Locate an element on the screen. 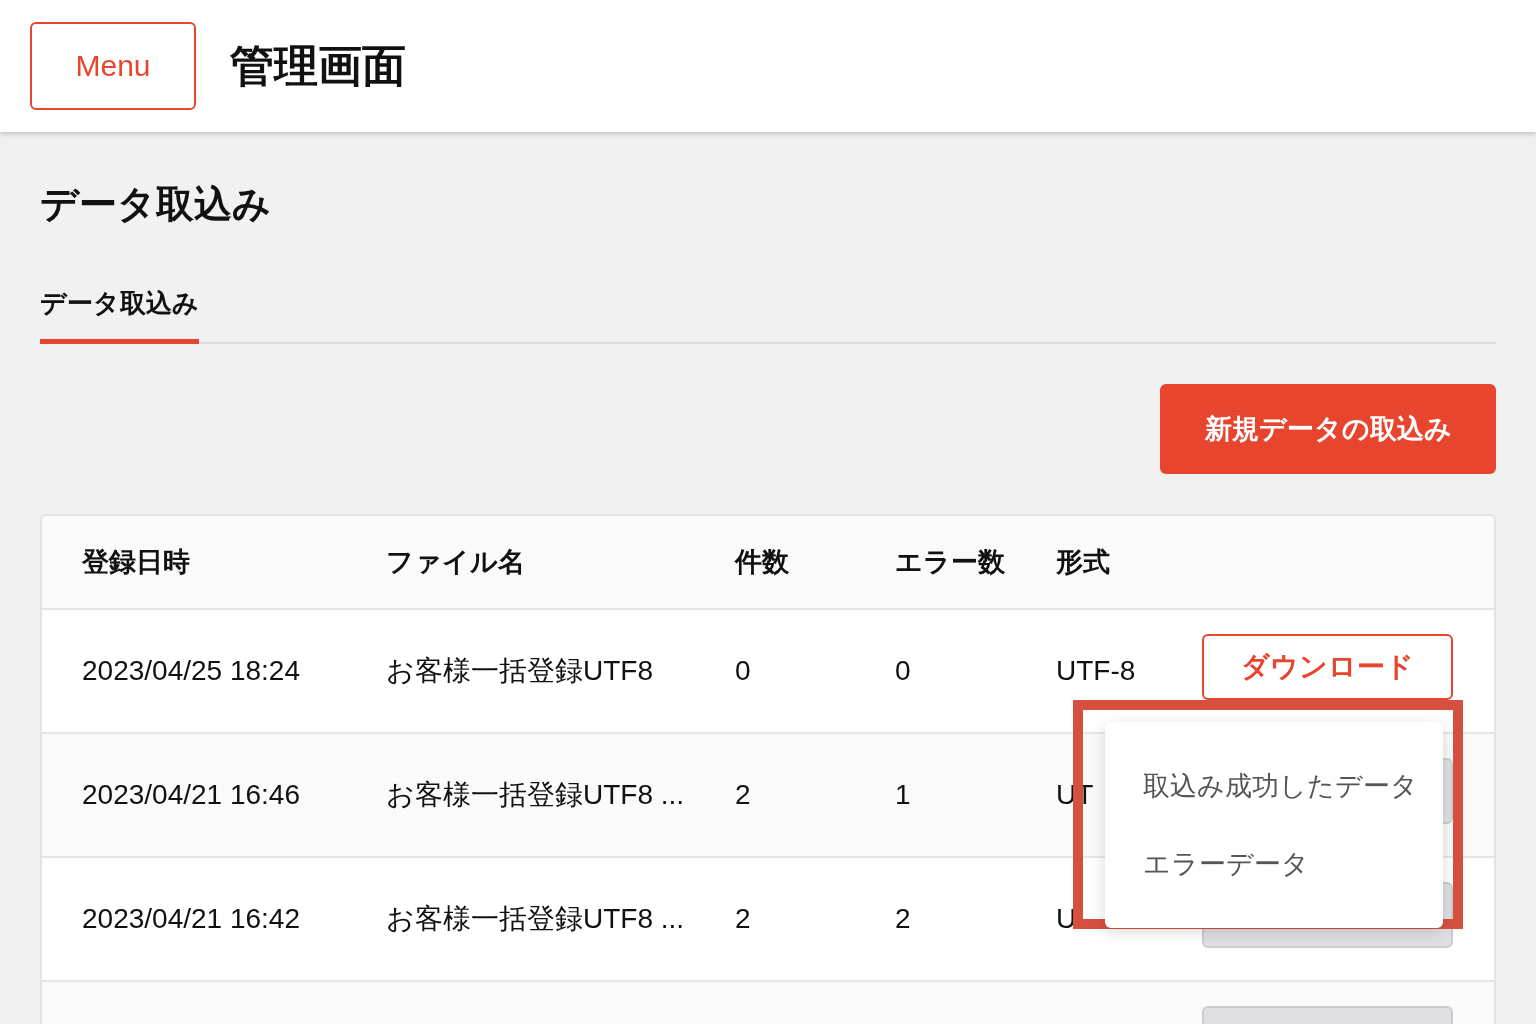 The width and height of the screenshot is (1536, 1024). table-cell-text: UTF-8 is located at coordinates (1096, 671).